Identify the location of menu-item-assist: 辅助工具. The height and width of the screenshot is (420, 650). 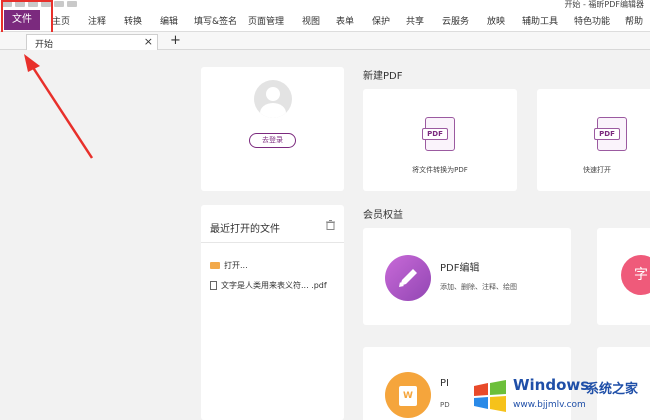
(540, 20).